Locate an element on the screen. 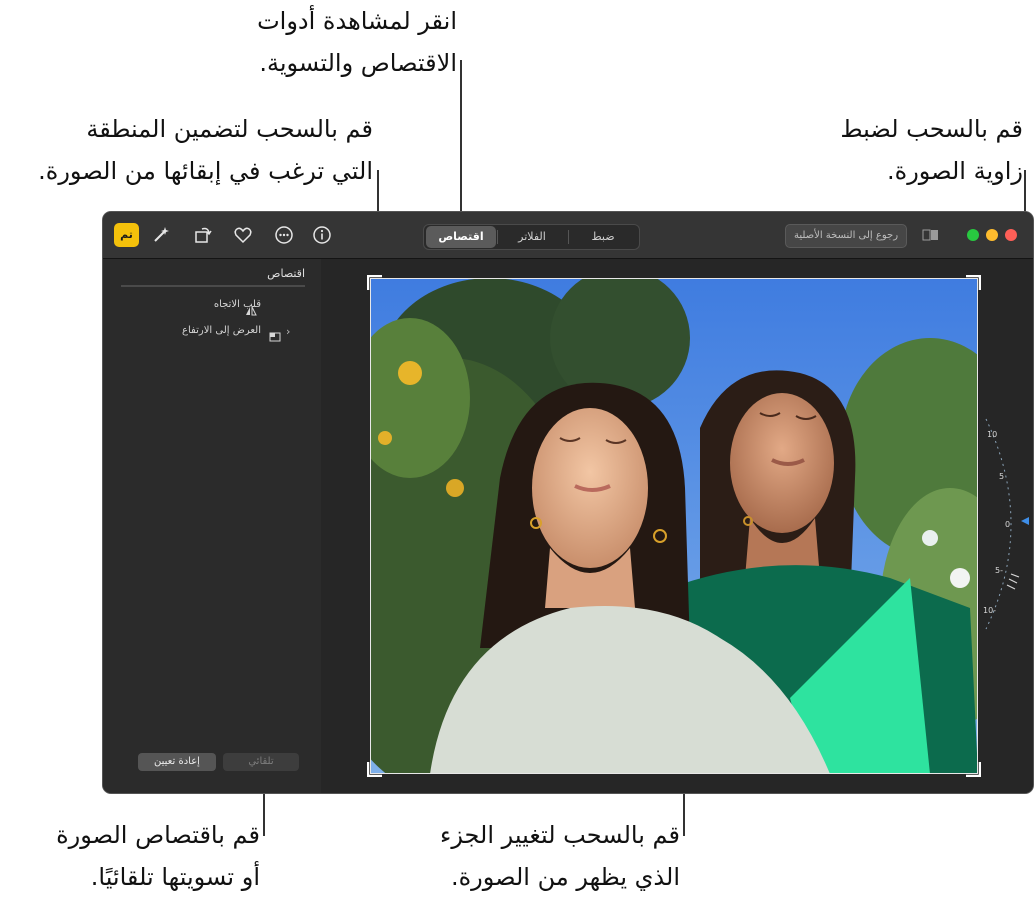 Image resolution: width=1035 pixels, height=902 pixels. callout-text: قم بالسحب لضبط is located at coordinates (931, 129).